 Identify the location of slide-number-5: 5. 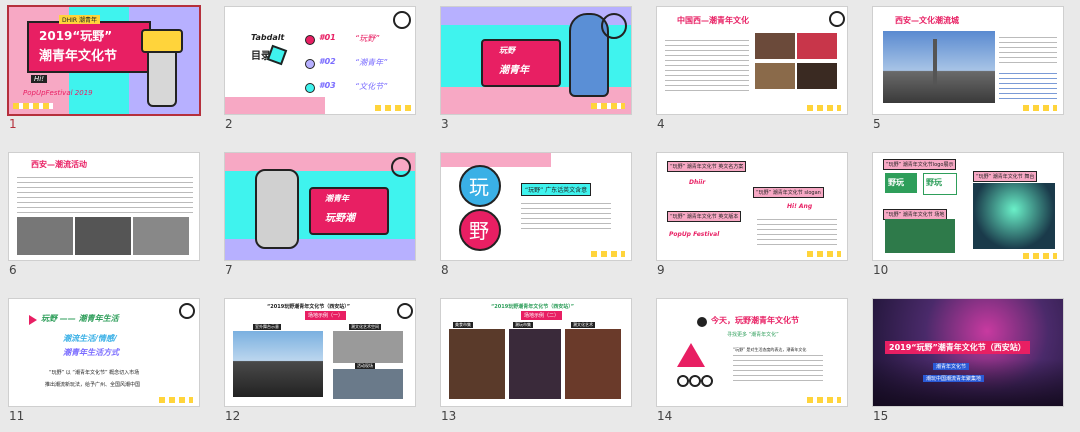
(877, 124).